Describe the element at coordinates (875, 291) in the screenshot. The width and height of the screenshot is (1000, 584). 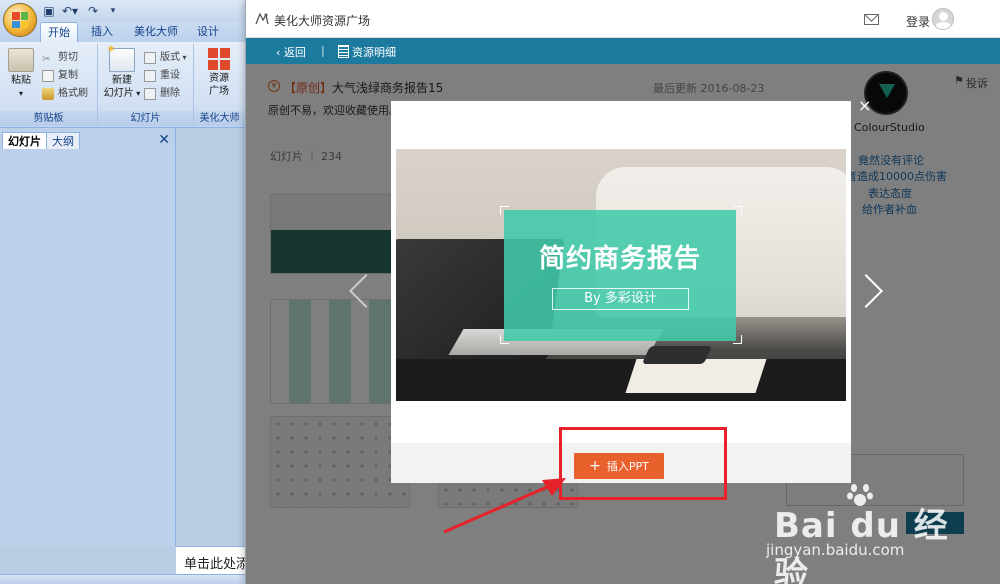
I see `chevron-right-icon` at that location.